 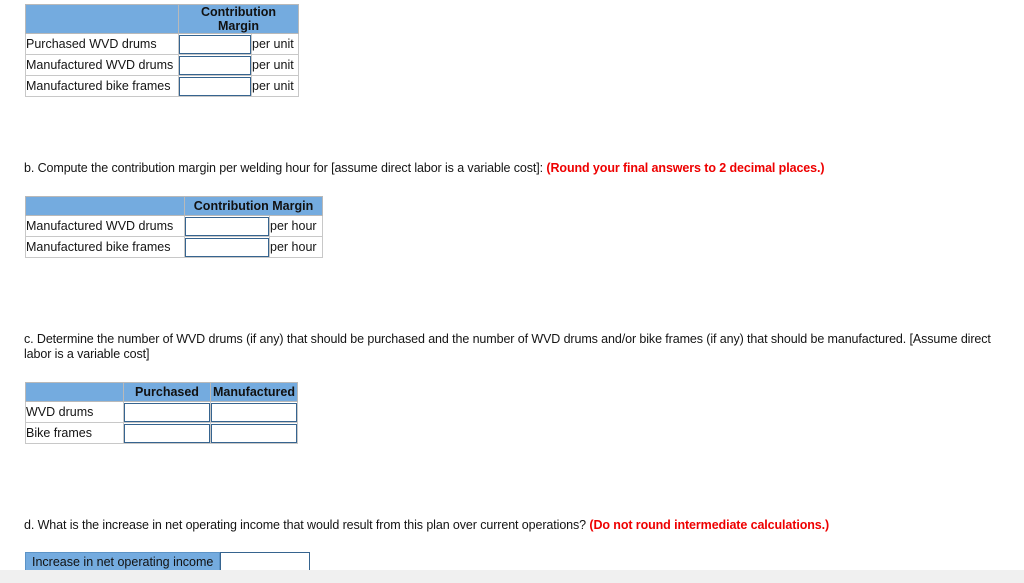 I want to click on table-a-header-blank, so click(x=102, y=19).